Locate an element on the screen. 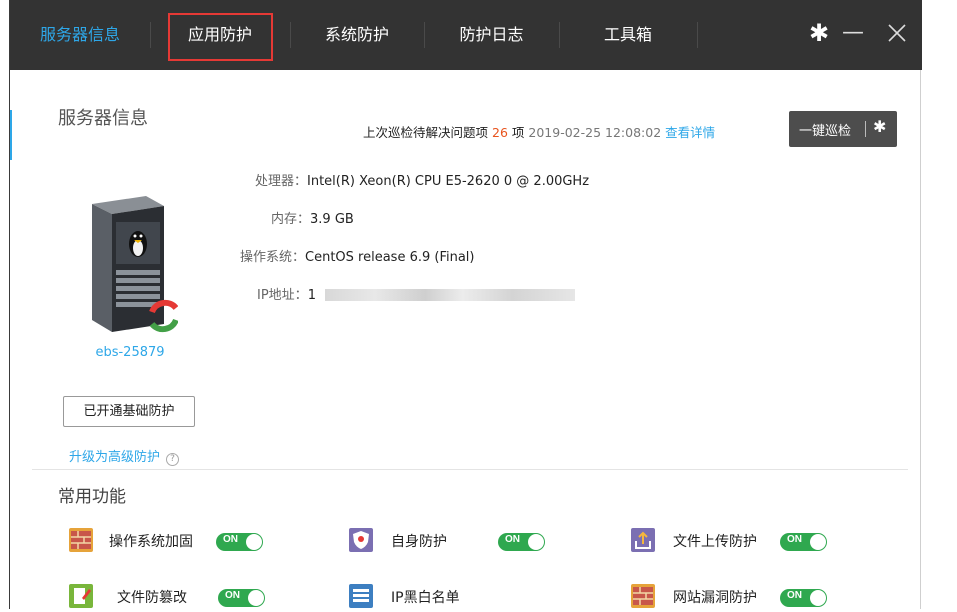  upgrade-link-wrap: 升级为高级防护? is located at coordinates (124, 456).